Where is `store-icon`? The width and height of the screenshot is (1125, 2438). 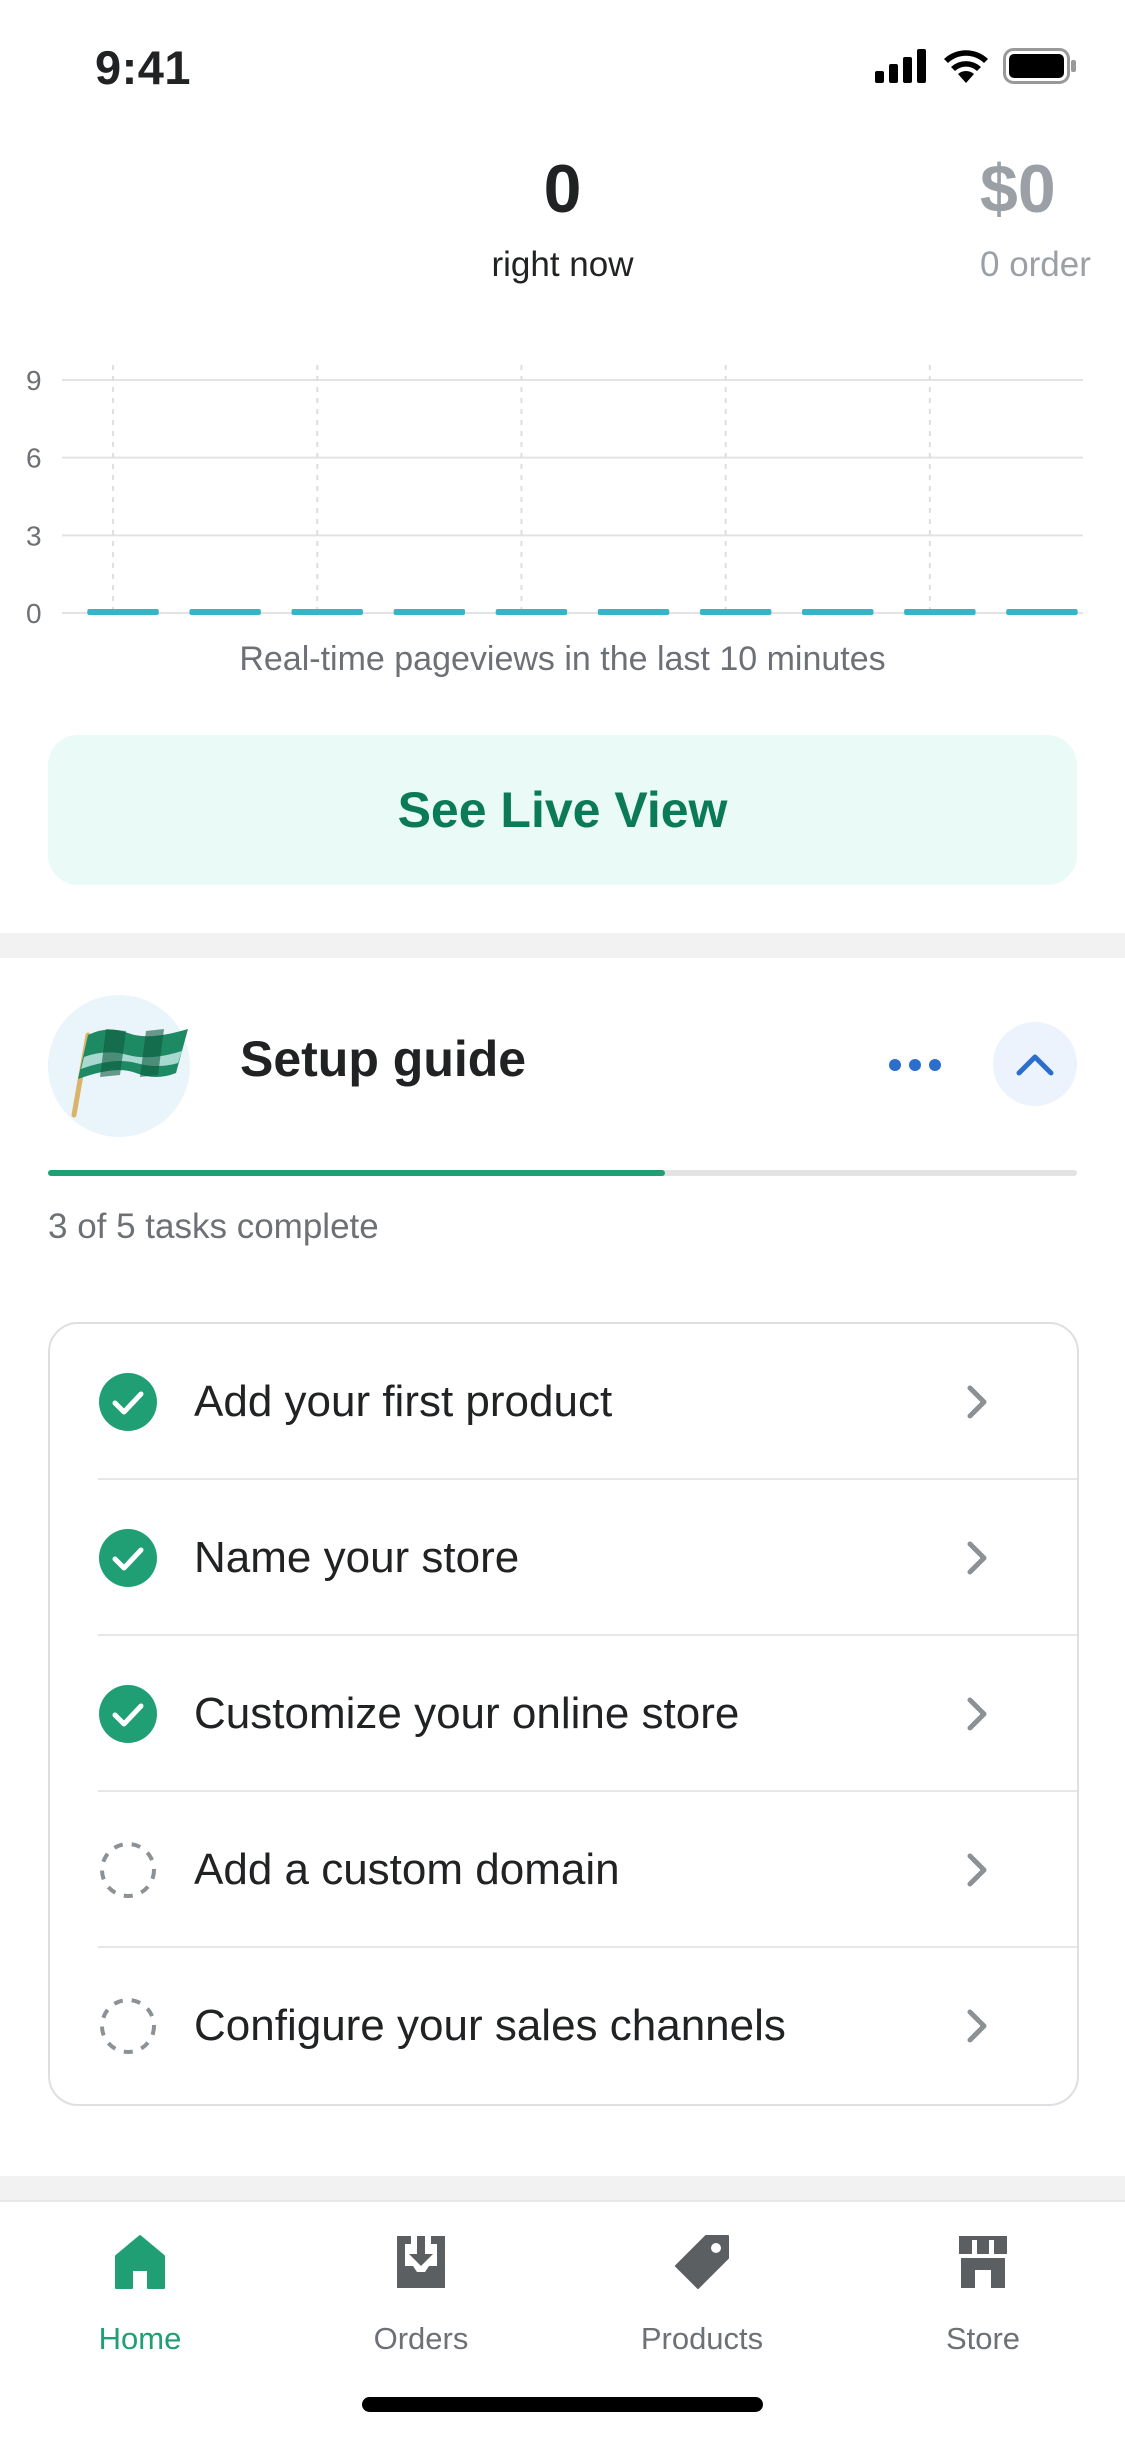
store-icon is located at coordinates (983, 2262).